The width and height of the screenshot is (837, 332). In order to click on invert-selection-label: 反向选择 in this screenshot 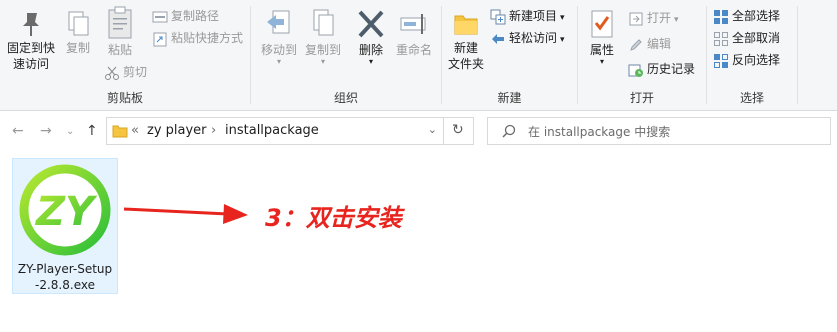, I will do `click(756, 60)`.